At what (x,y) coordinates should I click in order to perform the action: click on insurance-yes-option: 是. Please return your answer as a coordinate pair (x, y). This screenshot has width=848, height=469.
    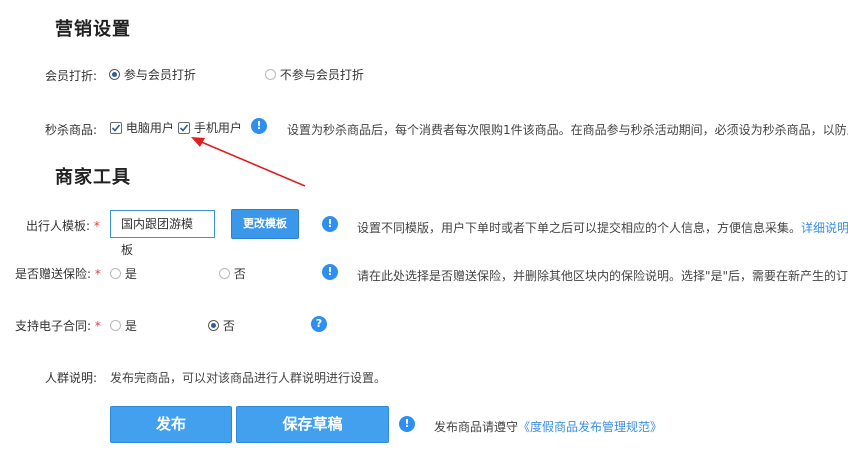
    Looking at the image, I should click on (123, 273).